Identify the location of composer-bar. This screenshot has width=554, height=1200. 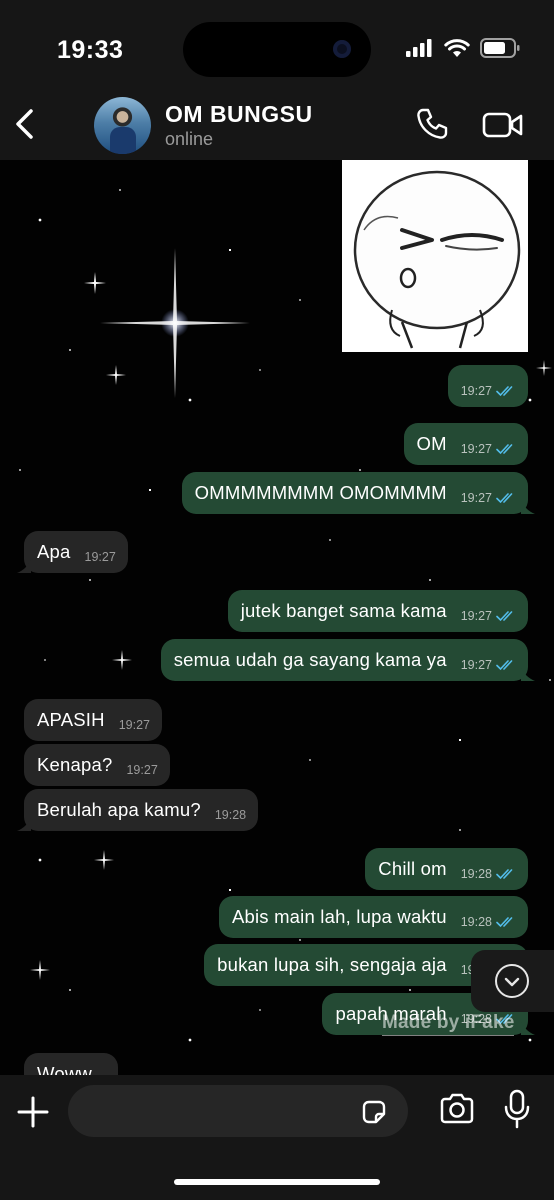
(277, 1137).